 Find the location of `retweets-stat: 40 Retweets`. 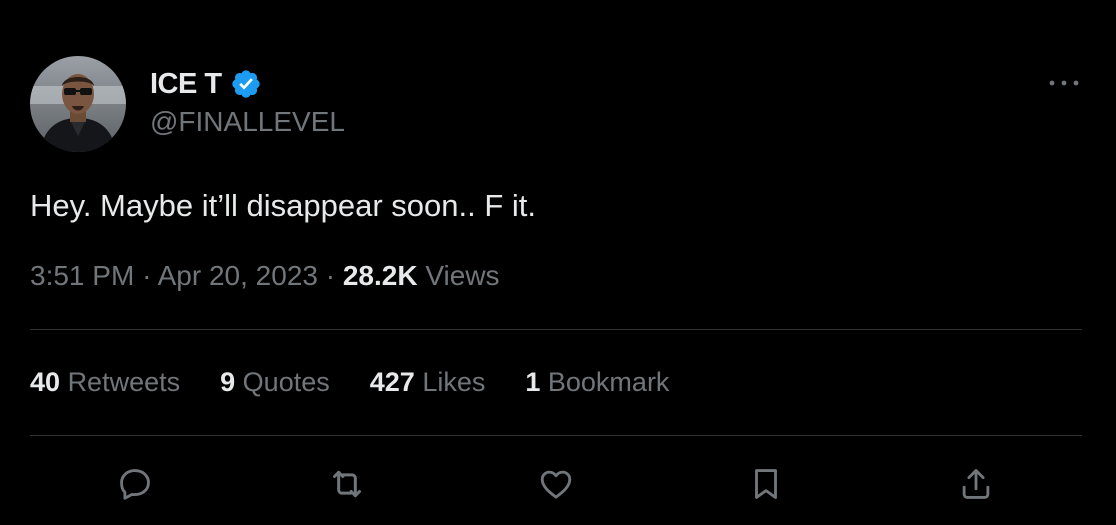

retweets-stat: 40 Retweets is located at coordinates (105, 382).